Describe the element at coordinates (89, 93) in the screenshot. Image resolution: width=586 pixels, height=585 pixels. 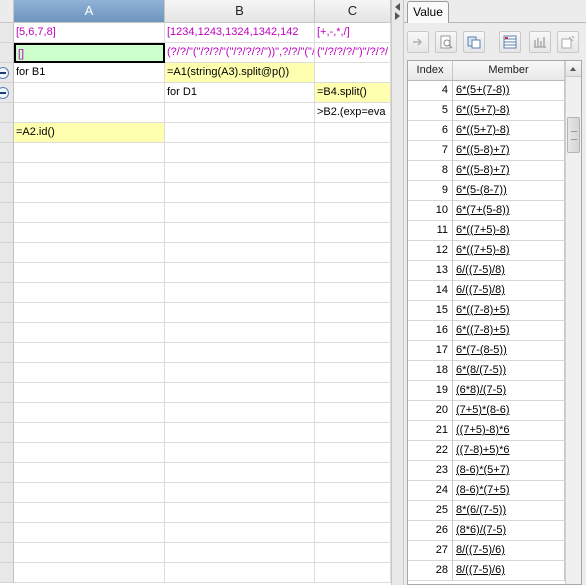
I see `cell-a4` at that location.